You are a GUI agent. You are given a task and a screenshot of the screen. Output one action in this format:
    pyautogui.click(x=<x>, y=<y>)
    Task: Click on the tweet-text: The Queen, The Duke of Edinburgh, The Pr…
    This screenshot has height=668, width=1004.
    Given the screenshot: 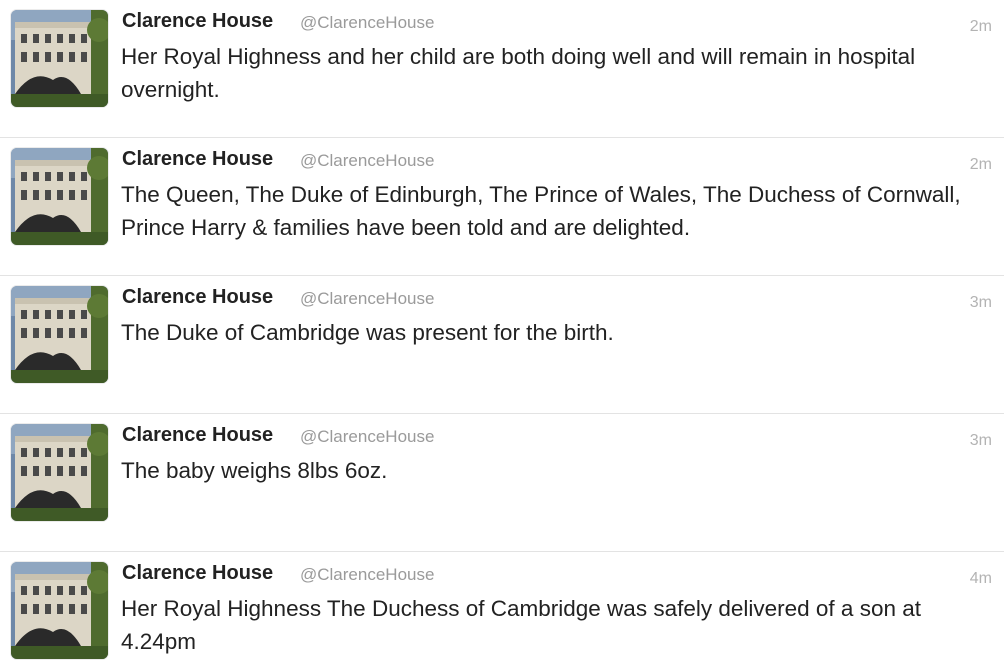 What is the action you would take?
    pyautogui.click(x=541, y=211)
    